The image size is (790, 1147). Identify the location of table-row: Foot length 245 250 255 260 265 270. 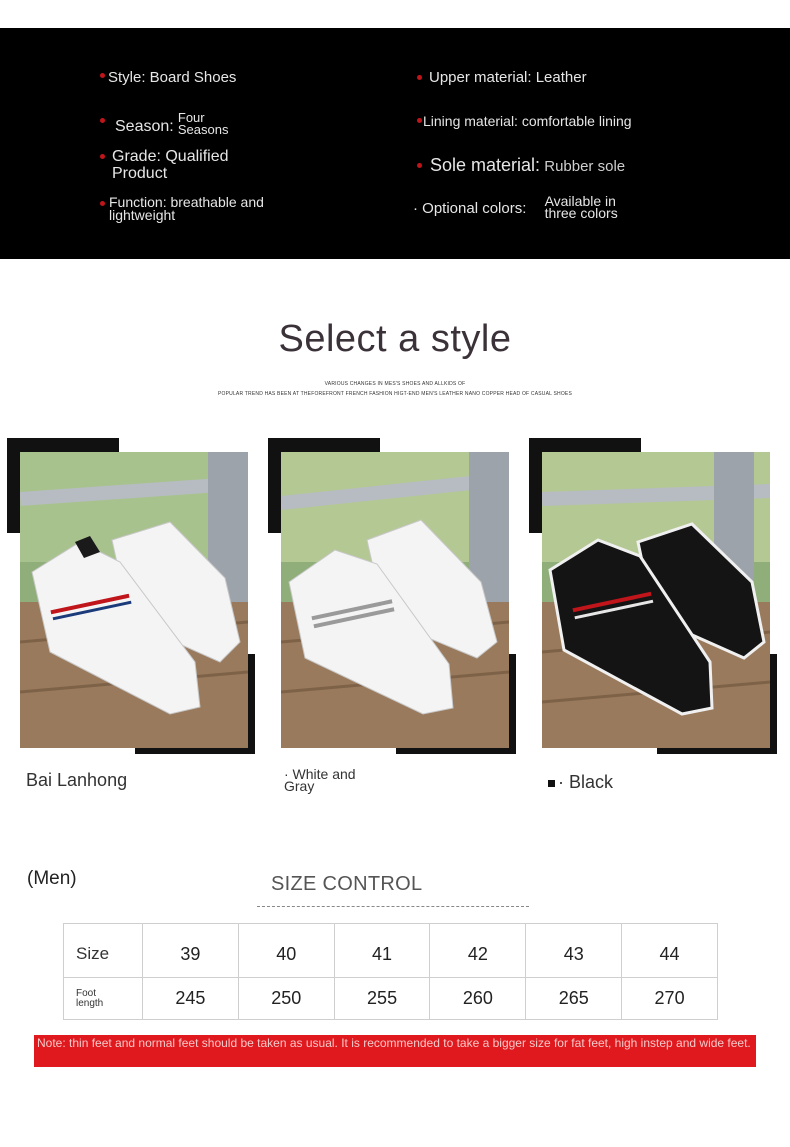
(390, 998).